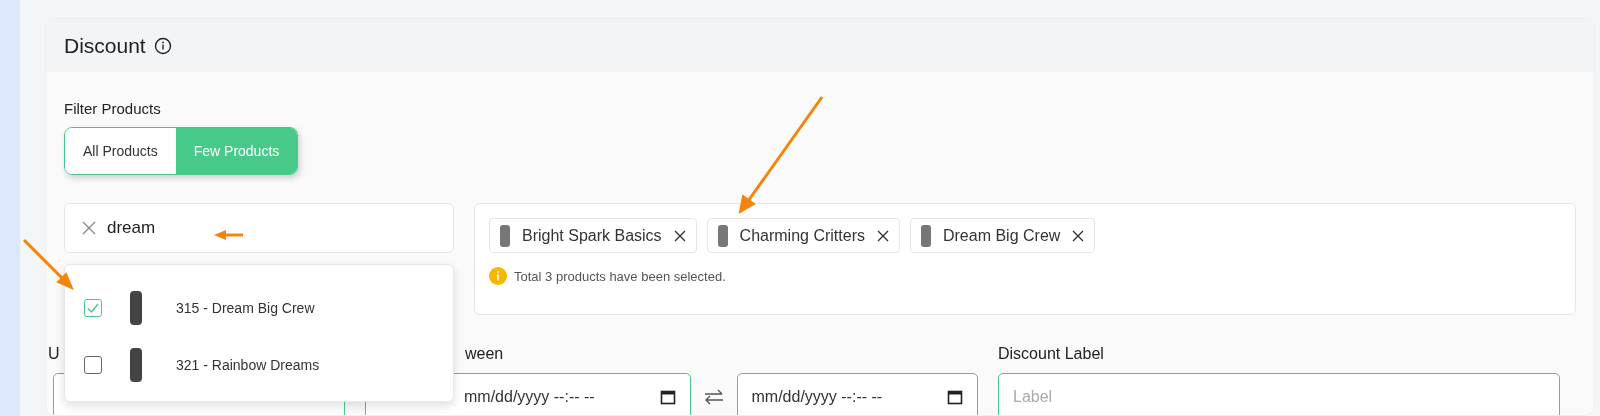 The height and width of the screenshot is (416, 1600). Describe the element at coordinates (802, 235) in the screenshot. I see `chip-label: Charming Critters` at that location.